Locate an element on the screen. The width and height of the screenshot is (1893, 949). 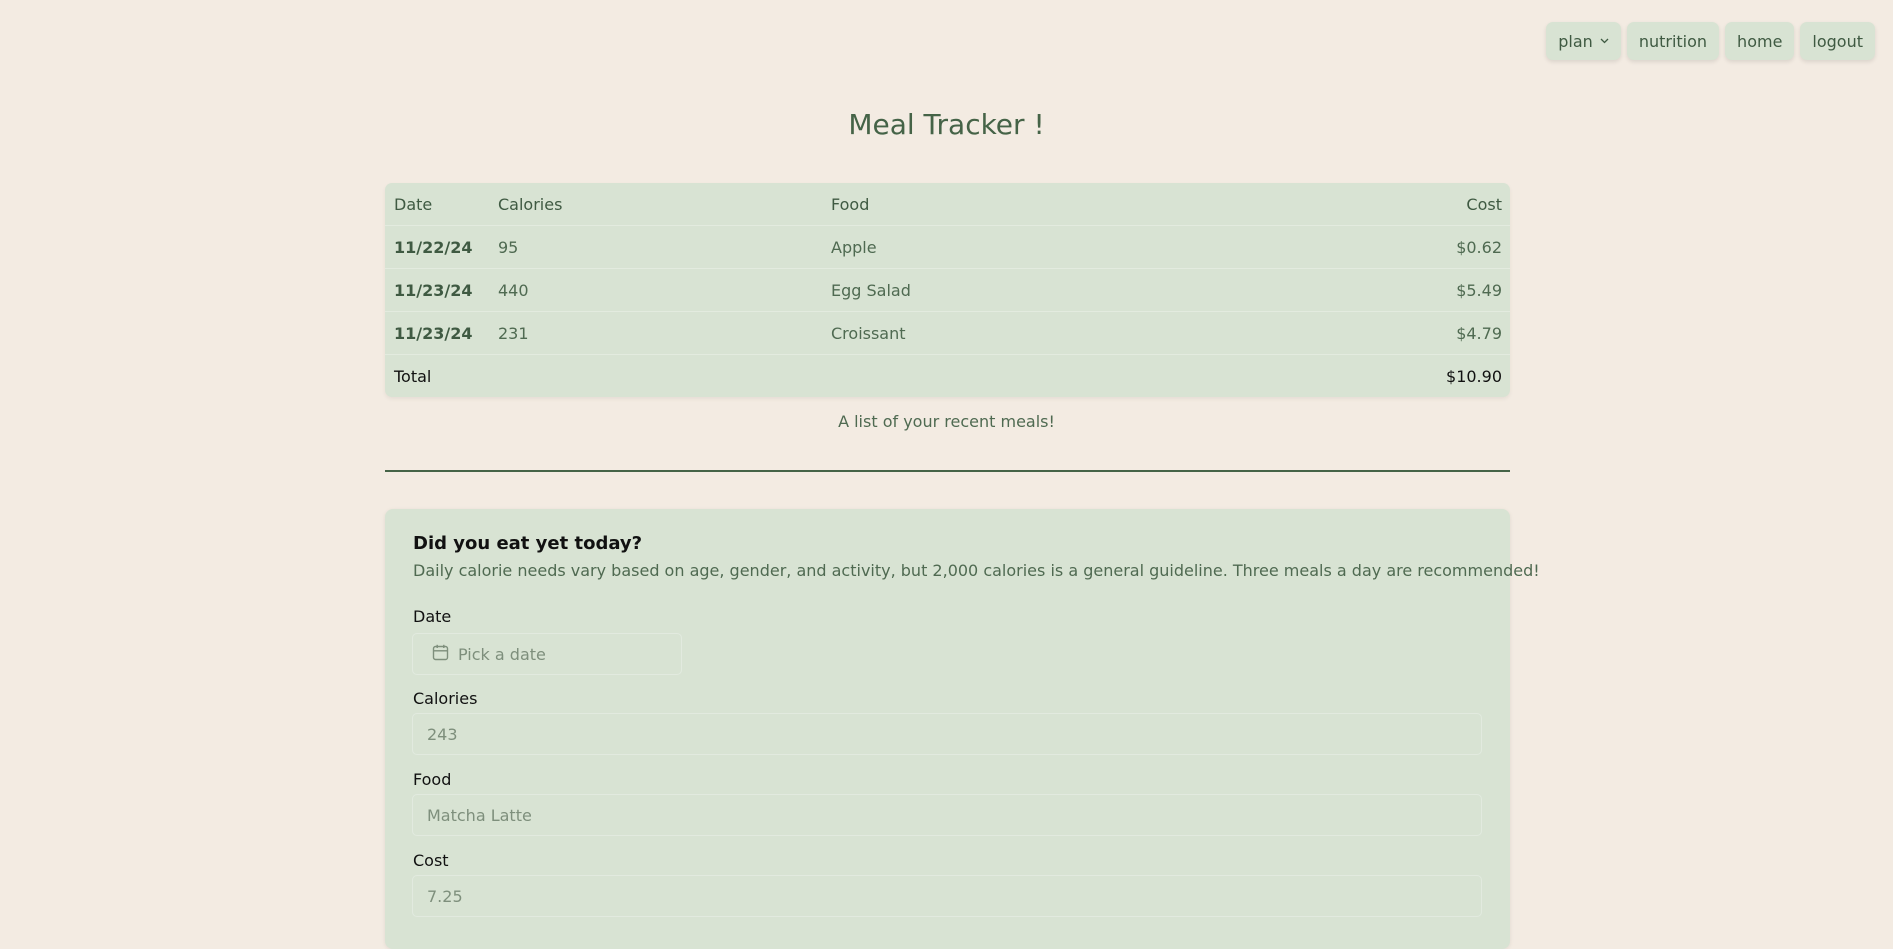
date-label: Date is located at coordinates (432, 616).